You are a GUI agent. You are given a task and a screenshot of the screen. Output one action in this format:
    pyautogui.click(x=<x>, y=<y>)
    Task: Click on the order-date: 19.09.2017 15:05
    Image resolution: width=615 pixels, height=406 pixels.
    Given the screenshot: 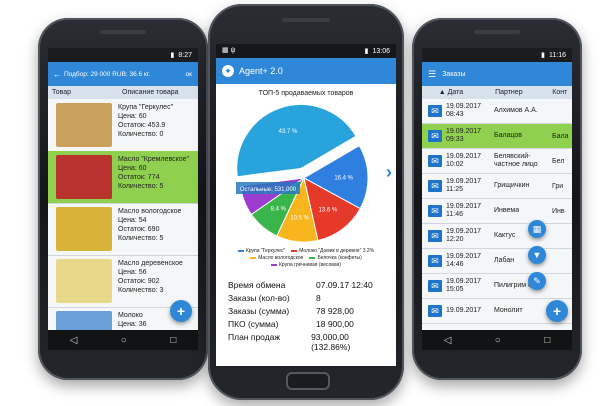 What is the action you would take?
    pyautogui.click(x=468, y=286)
    